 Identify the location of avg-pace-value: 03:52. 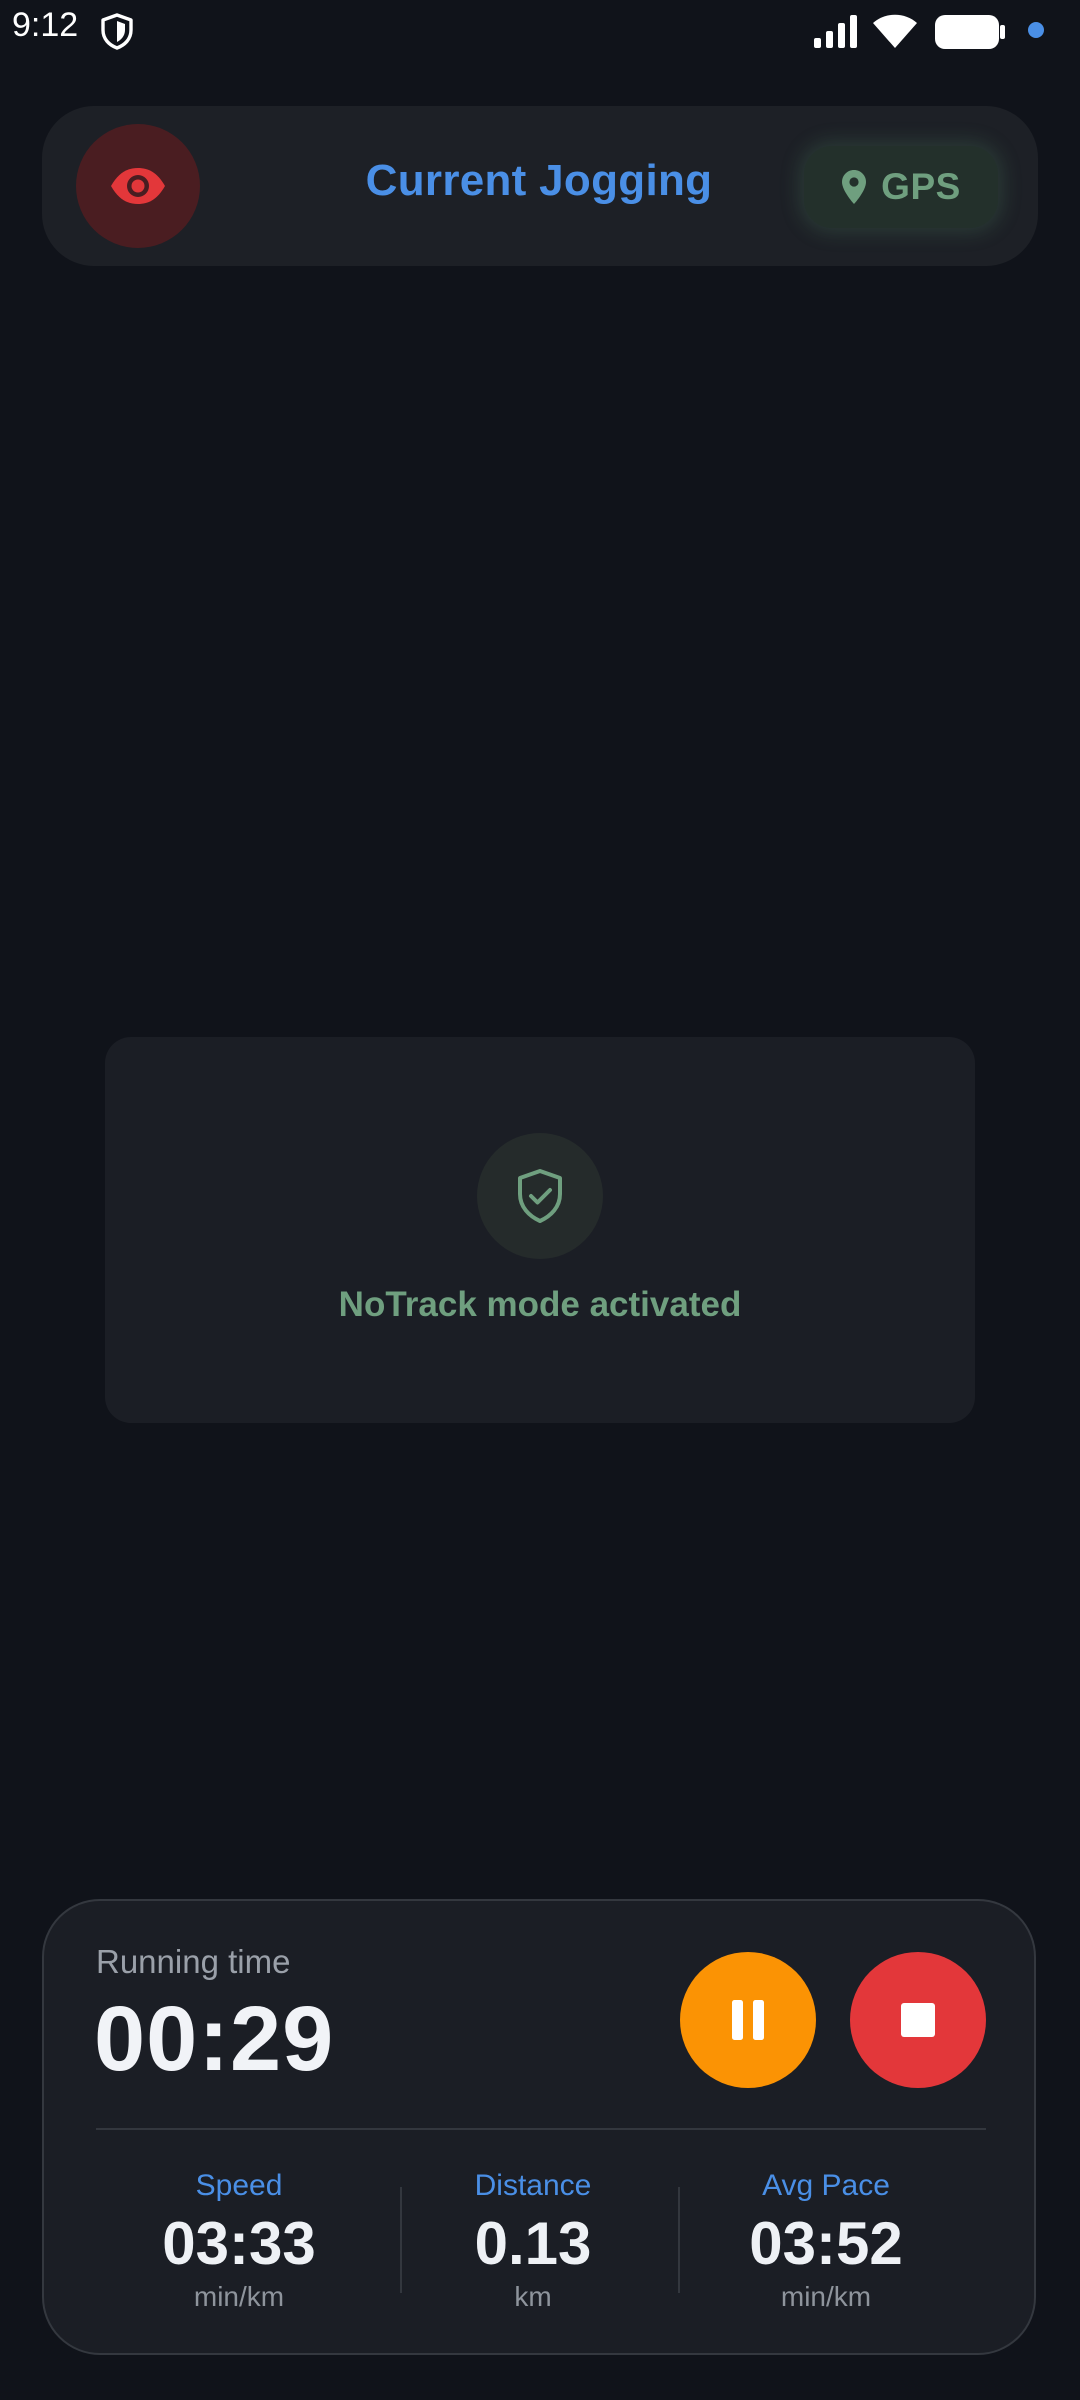
(826, 2243).